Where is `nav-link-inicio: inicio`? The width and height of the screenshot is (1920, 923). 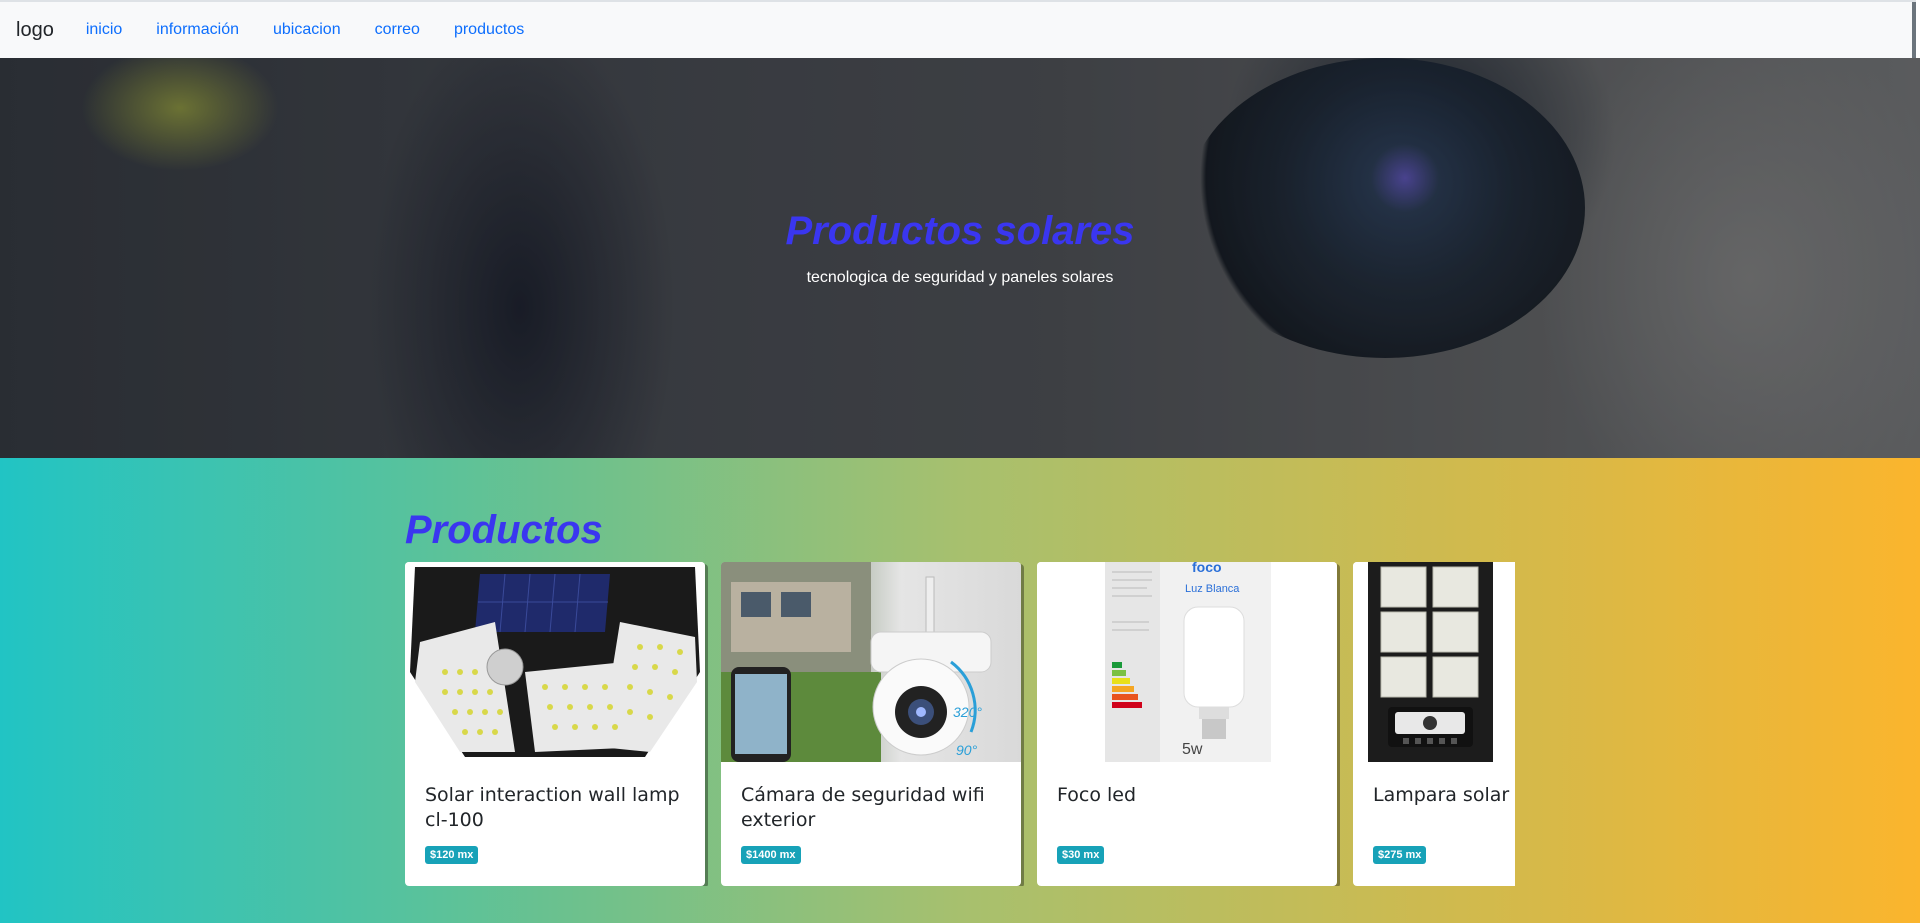 nav-link-inicio: inicio is located at coordinates (104, 30).